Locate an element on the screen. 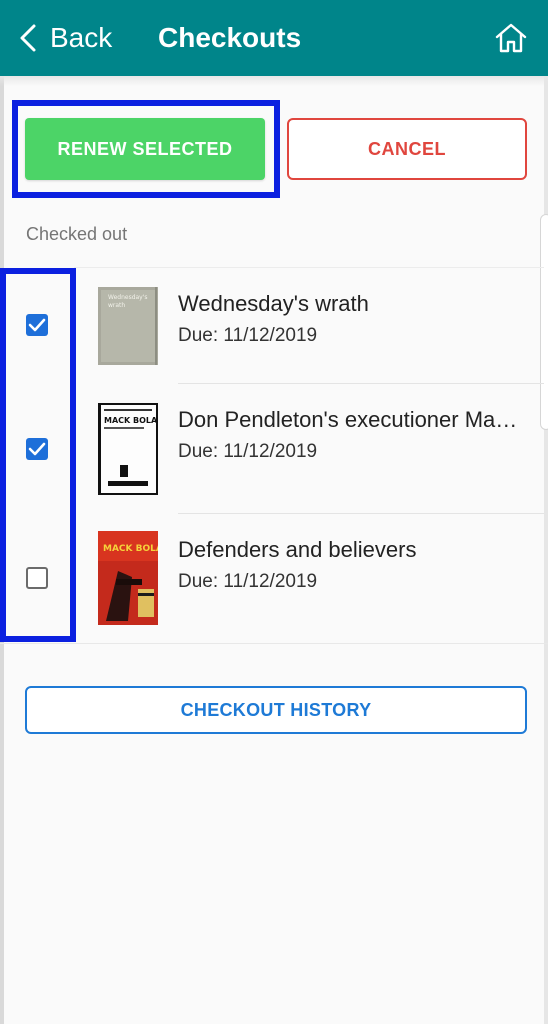  svg-text: Wednesday's is located at coordinates (128, 297).